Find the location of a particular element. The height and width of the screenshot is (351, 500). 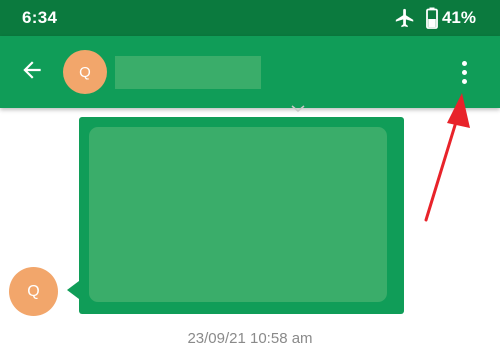

battery-icon is located at coordinates (432, 18).